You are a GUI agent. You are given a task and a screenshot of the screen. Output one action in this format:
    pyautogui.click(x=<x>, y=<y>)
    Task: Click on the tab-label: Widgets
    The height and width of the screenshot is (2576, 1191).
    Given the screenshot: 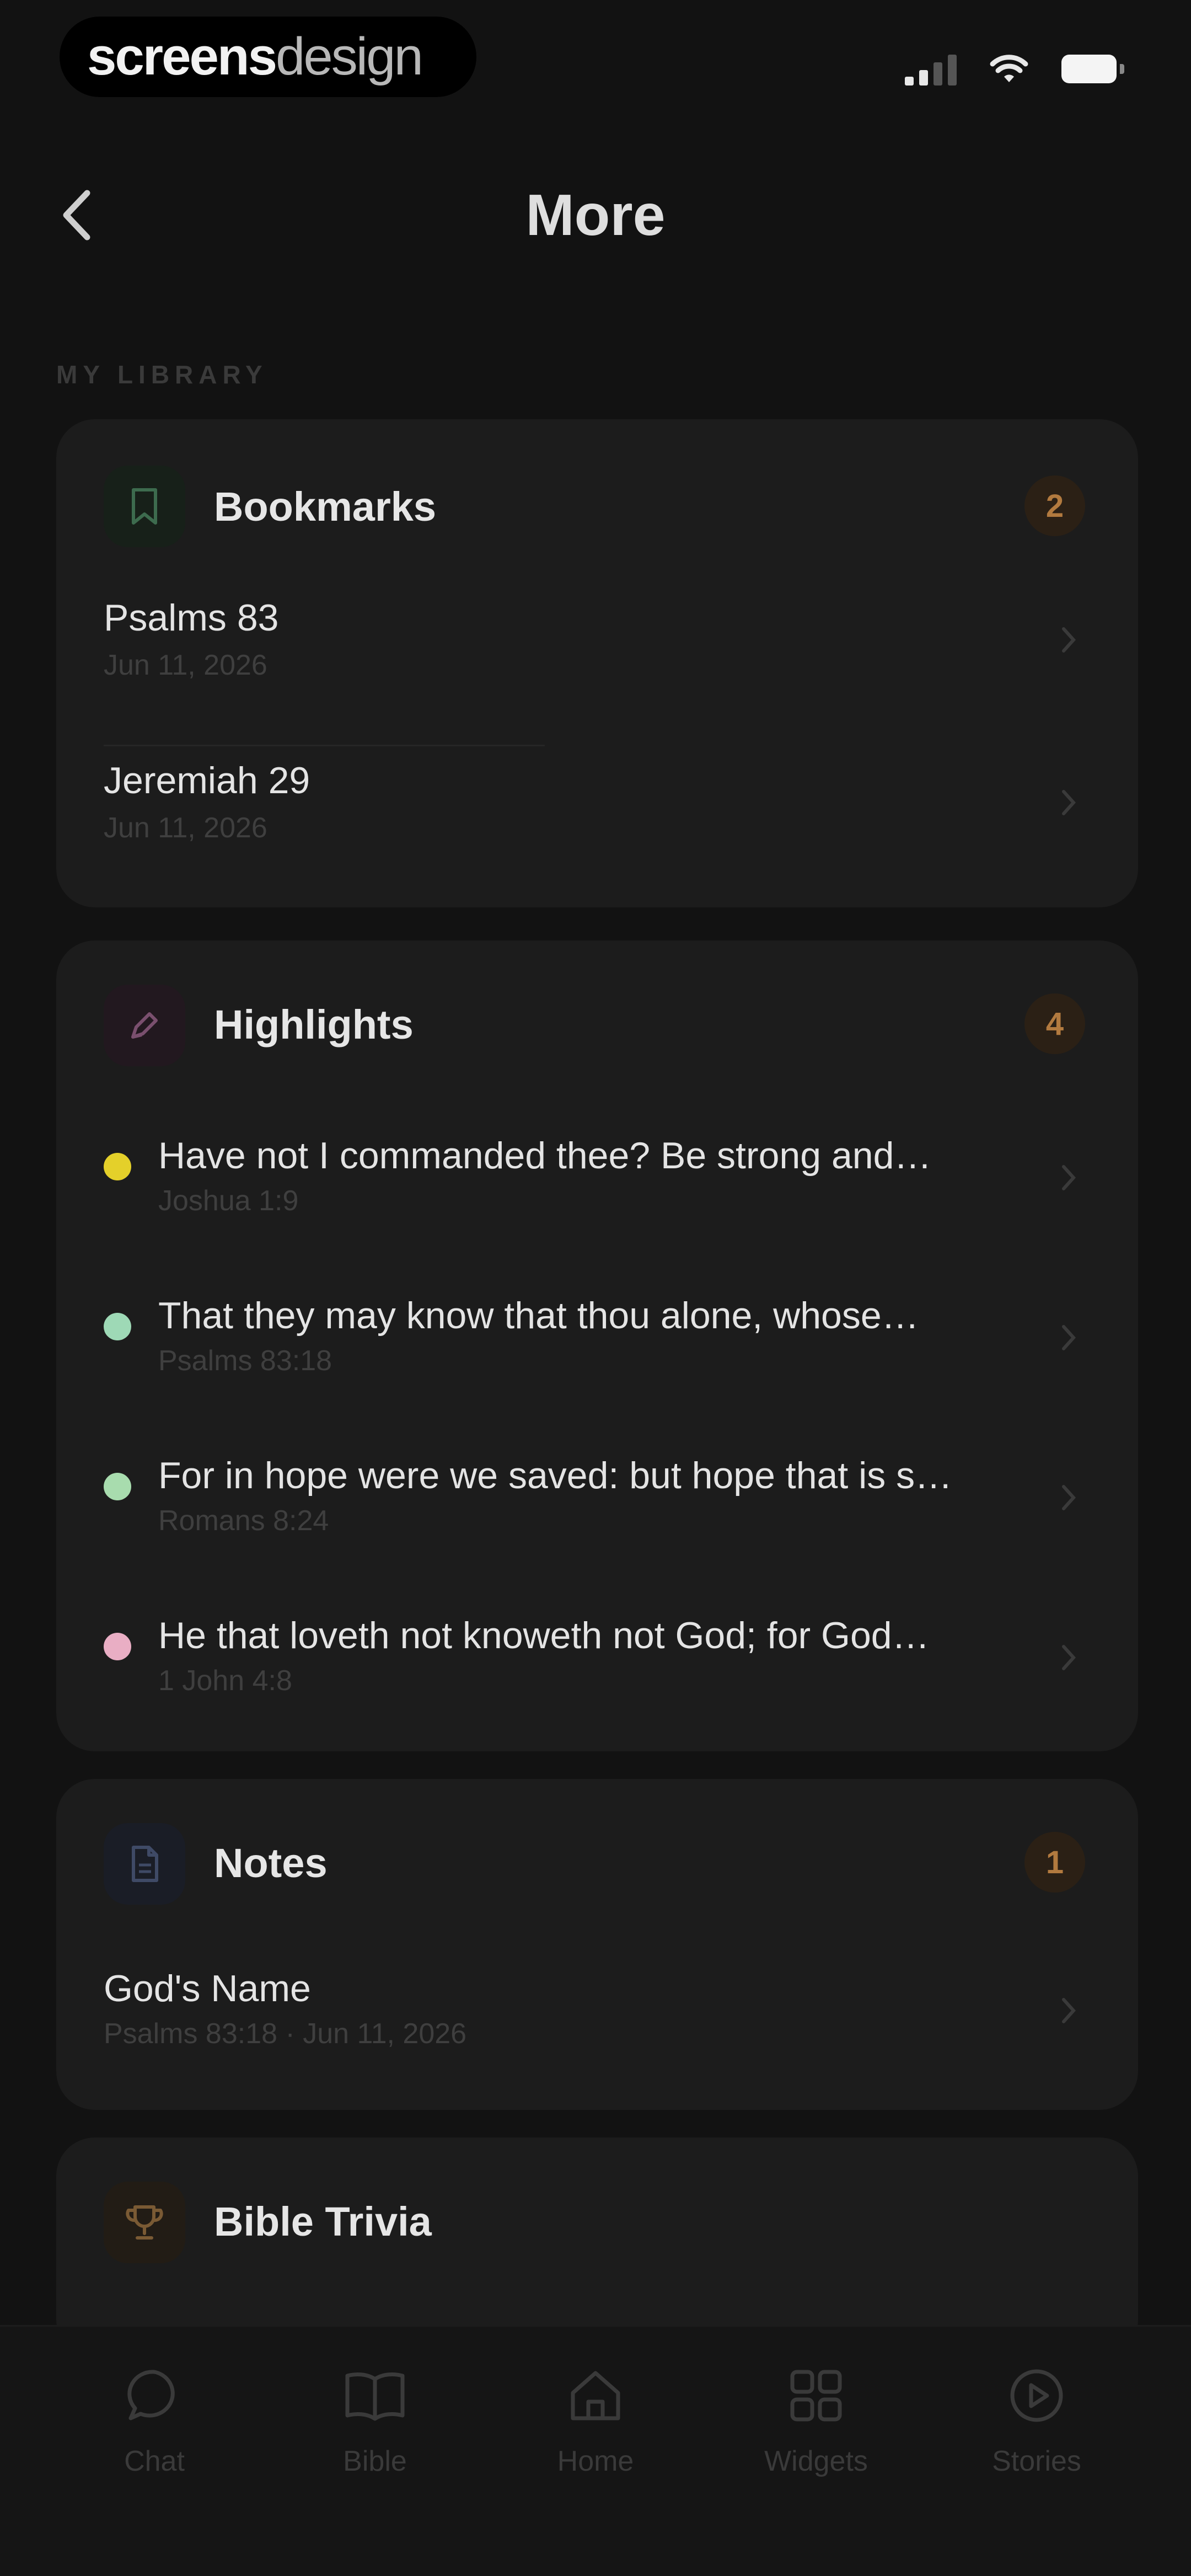 What is the action you would take?
    pyautogui.click(x=816, y=2461)
    